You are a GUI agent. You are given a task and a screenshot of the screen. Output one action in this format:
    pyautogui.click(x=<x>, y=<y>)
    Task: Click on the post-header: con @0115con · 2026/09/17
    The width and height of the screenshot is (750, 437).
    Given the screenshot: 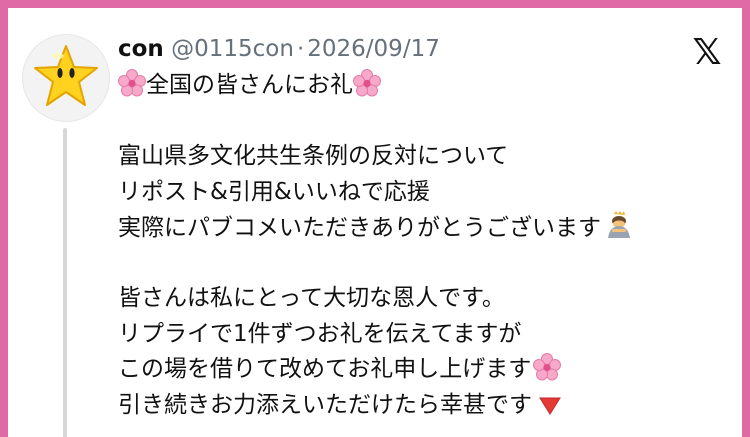 What is the action you would take?
    pyautogui.click(x=279, y=49)
    